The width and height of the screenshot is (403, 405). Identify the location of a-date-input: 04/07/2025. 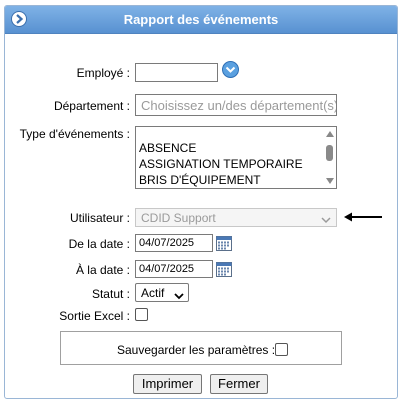
(174, 269).